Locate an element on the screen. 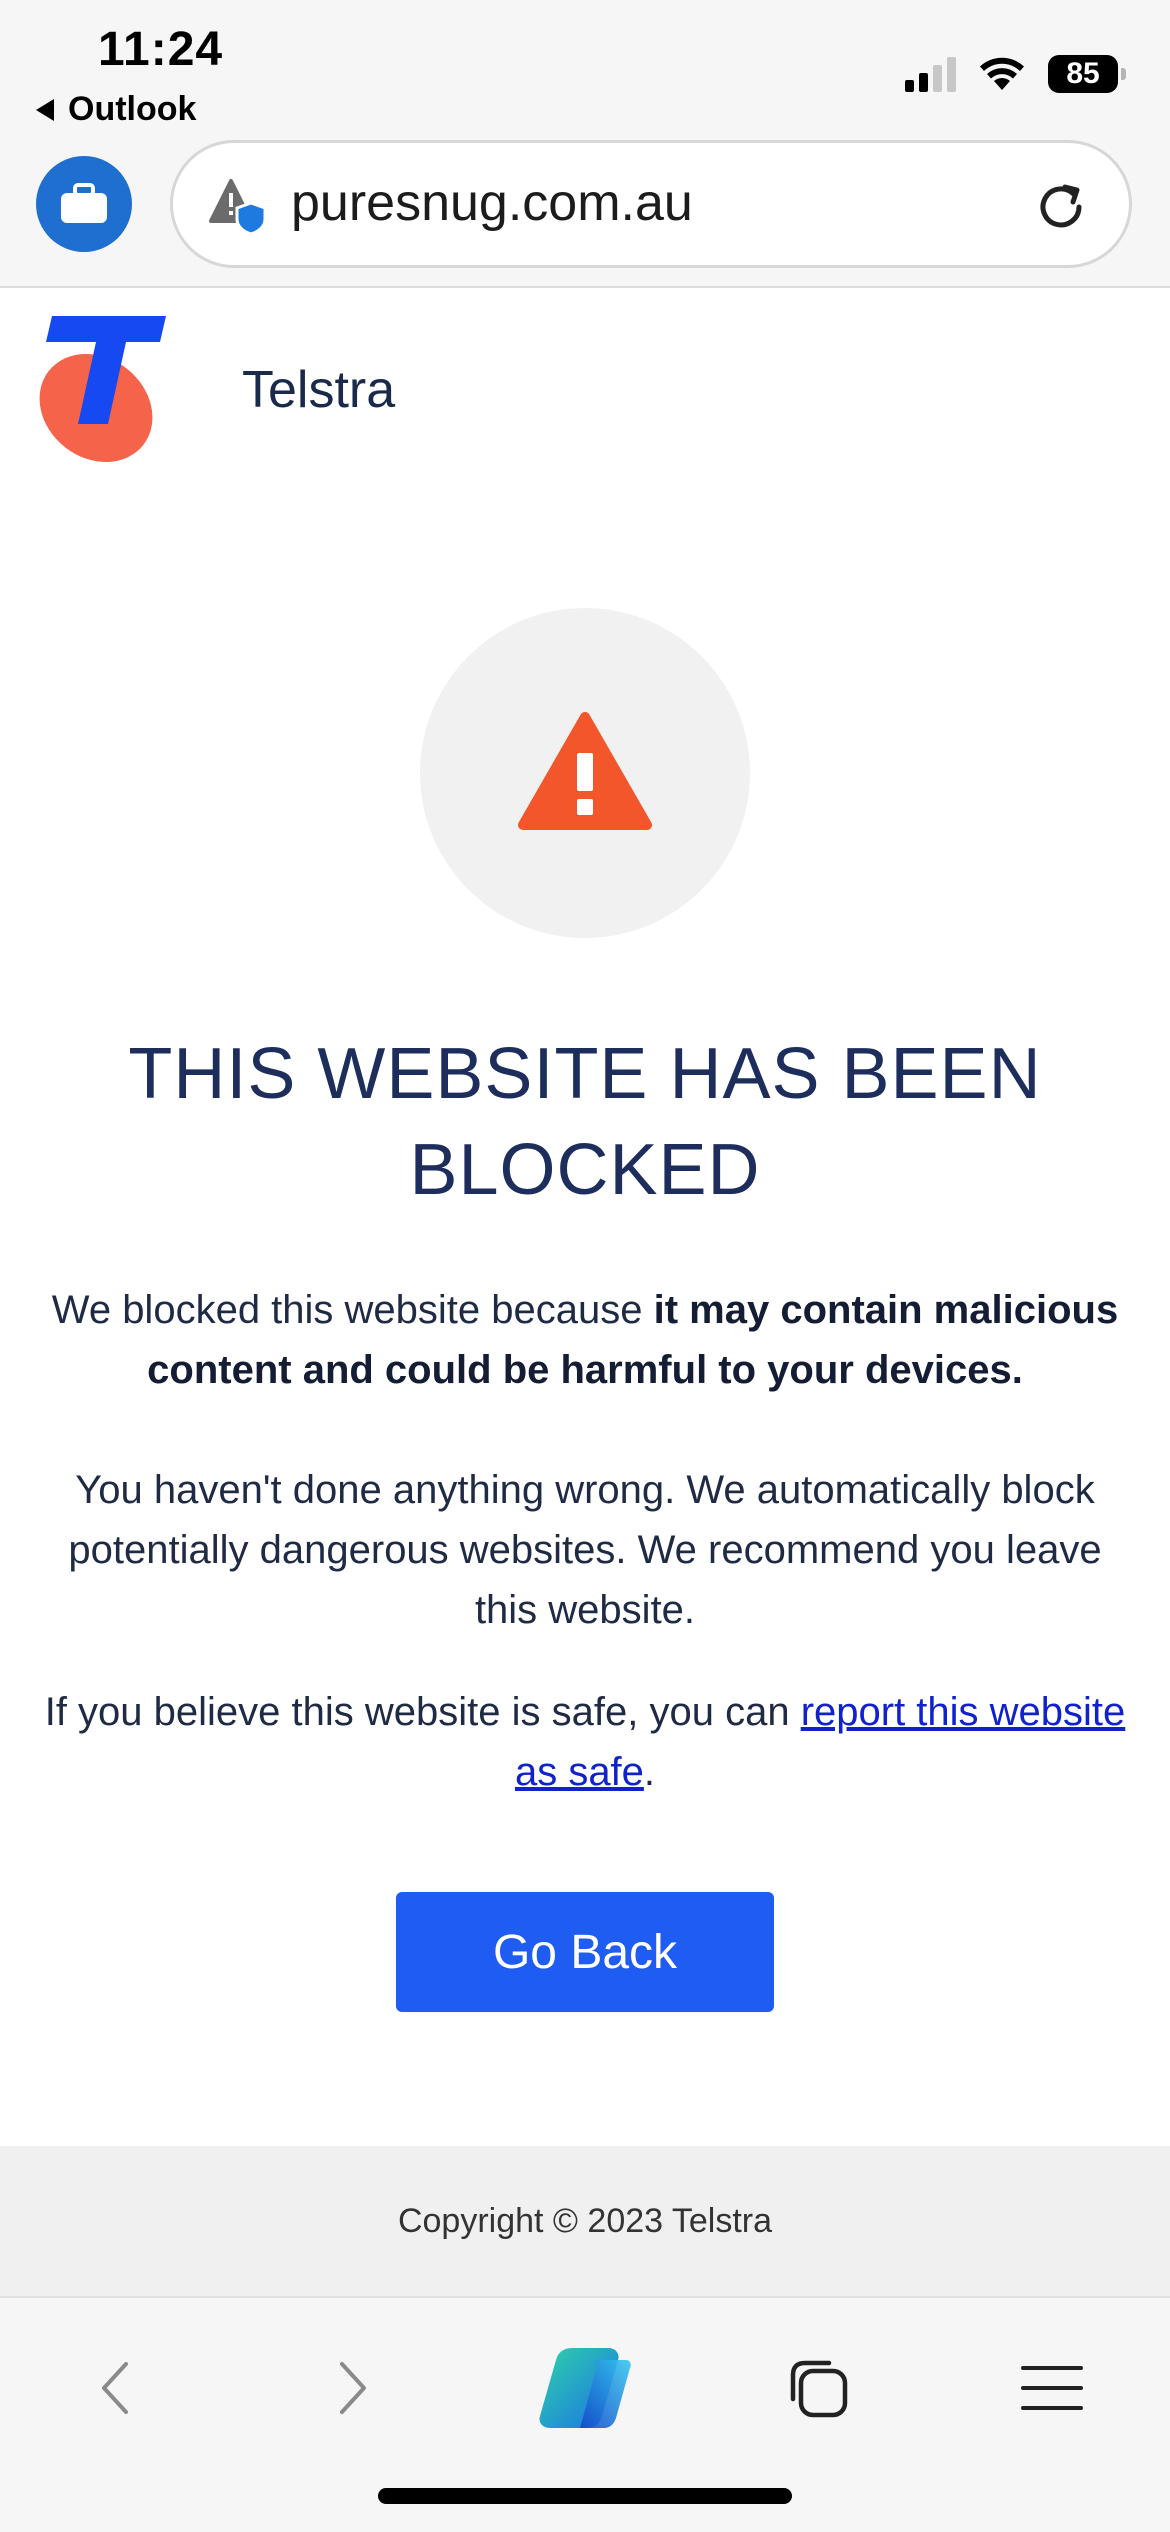 The width and height of the screenshot is (1170, 2532). page-footer: Copyright © 2023 Telstra is located at coordinates (585, 2221).